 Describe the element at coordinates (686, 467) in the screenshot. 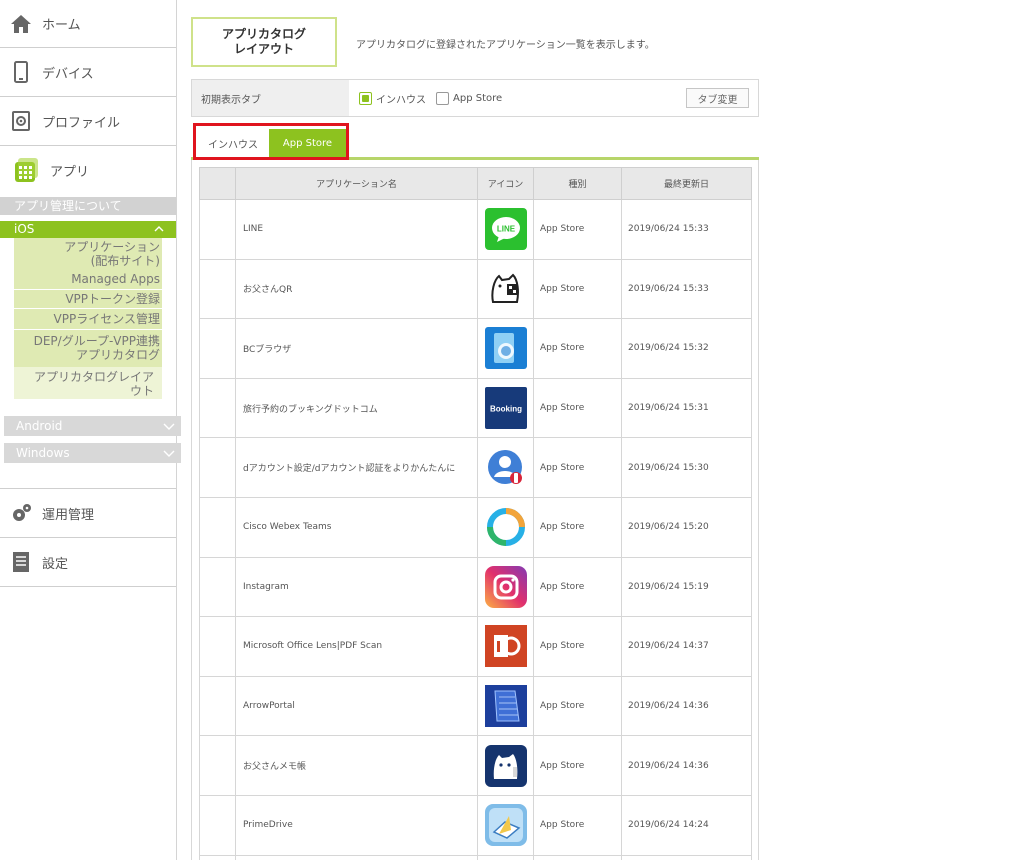

I see `app-updated-cell: 2019/06/24 15:30` at that location.